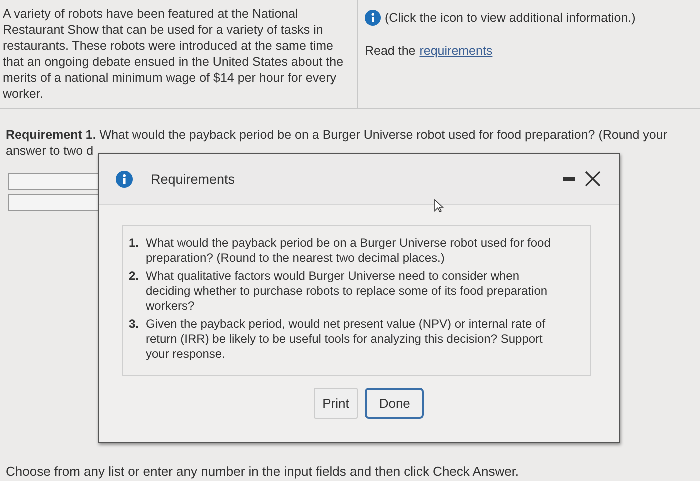 This screenshot has width=700, height=481. What do you see at coordinates (394, 403) in the screenshot?
I see `dialog-button: Done` at bounding box center [394, 403].